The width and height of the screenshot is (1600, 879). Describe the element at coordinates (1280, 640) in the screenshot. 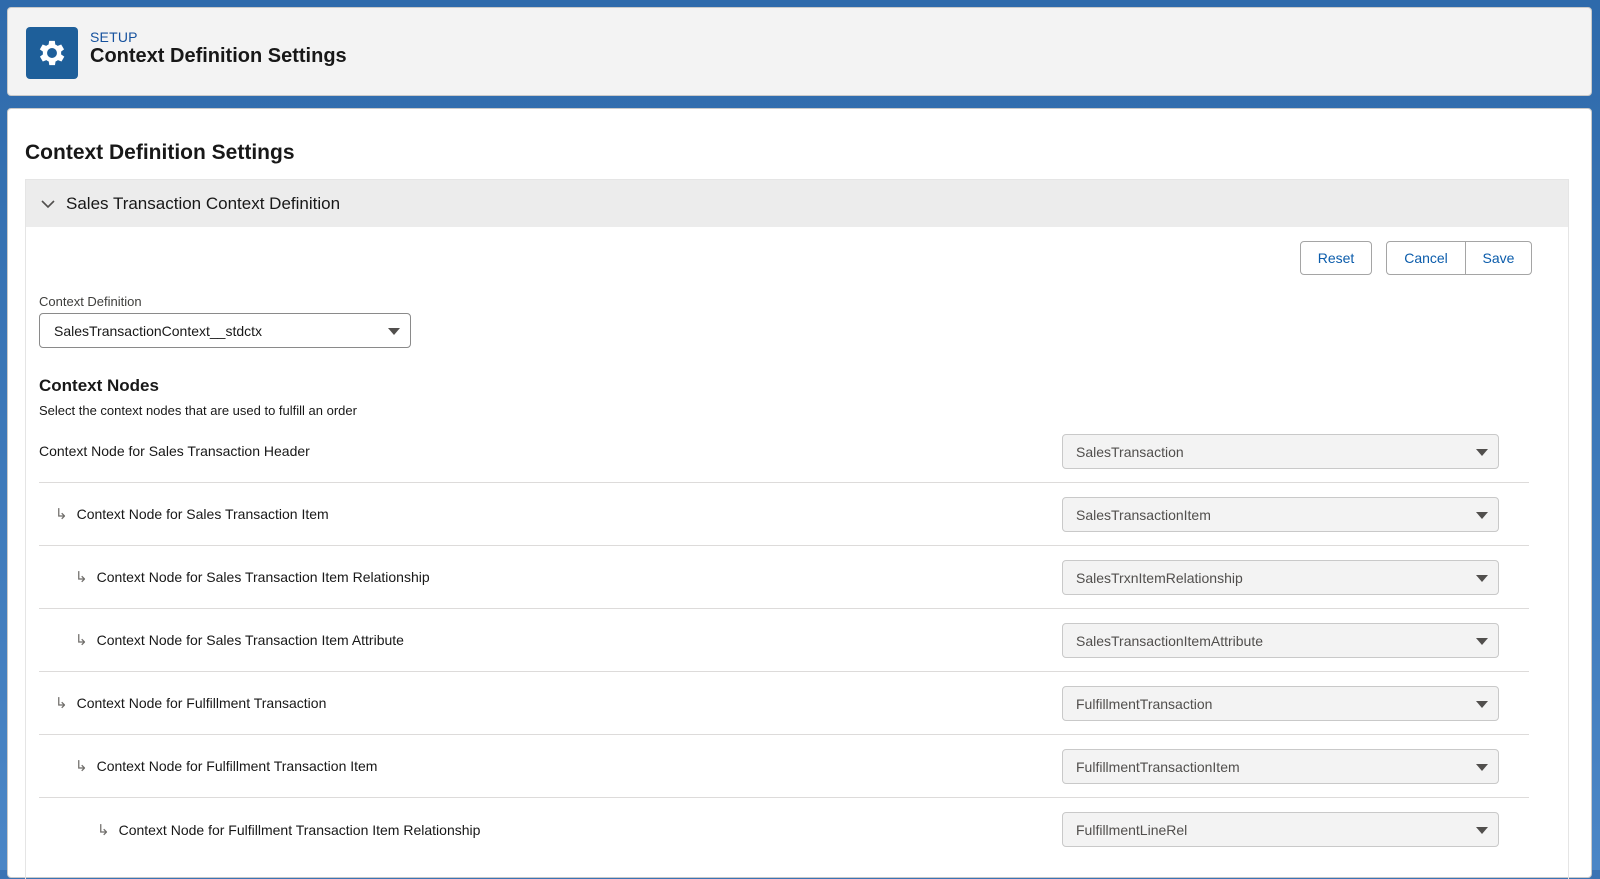

I see `context-node-select: SalesTransactionItemAttribute` at that location.